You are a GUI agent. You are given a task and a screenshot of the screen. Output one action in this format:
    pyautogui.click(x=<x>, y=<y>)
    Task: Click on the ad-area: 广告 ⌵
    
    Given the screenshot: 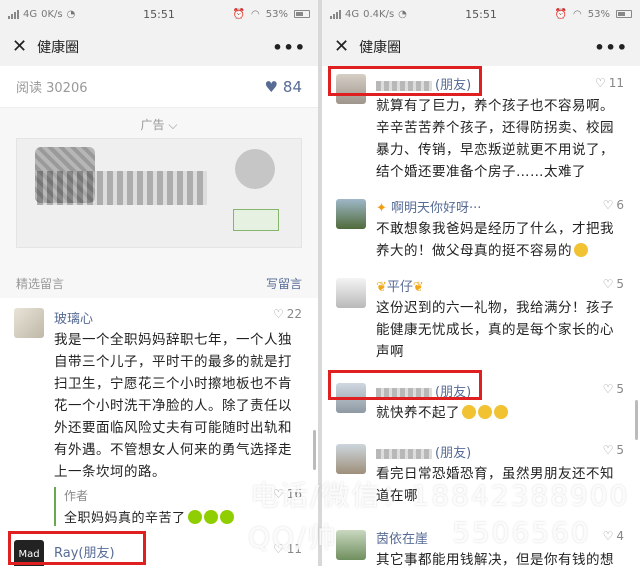 What is the action you would take?
    pyautogui.click(x=159, y=188)
    